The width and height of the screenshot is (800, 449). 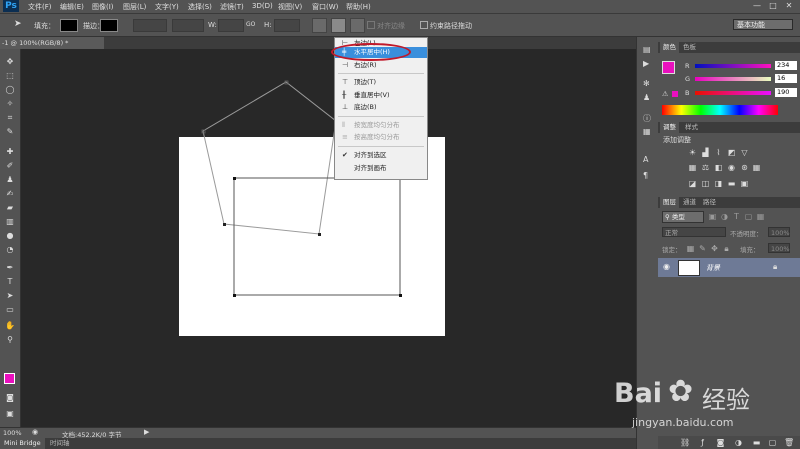 I want to click on link-layers-icon: ⛓, so click(x=685, y=442).